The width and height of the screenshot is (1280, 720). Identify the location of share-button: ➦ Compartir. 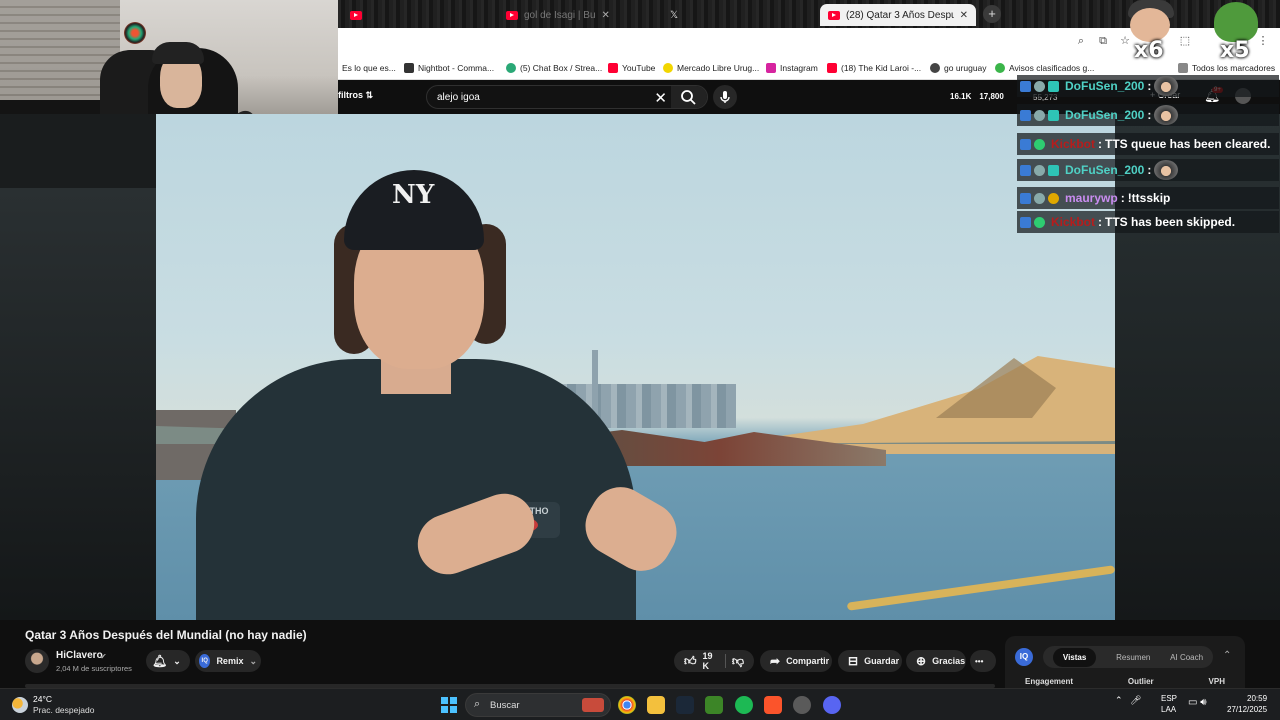
(796, 661).